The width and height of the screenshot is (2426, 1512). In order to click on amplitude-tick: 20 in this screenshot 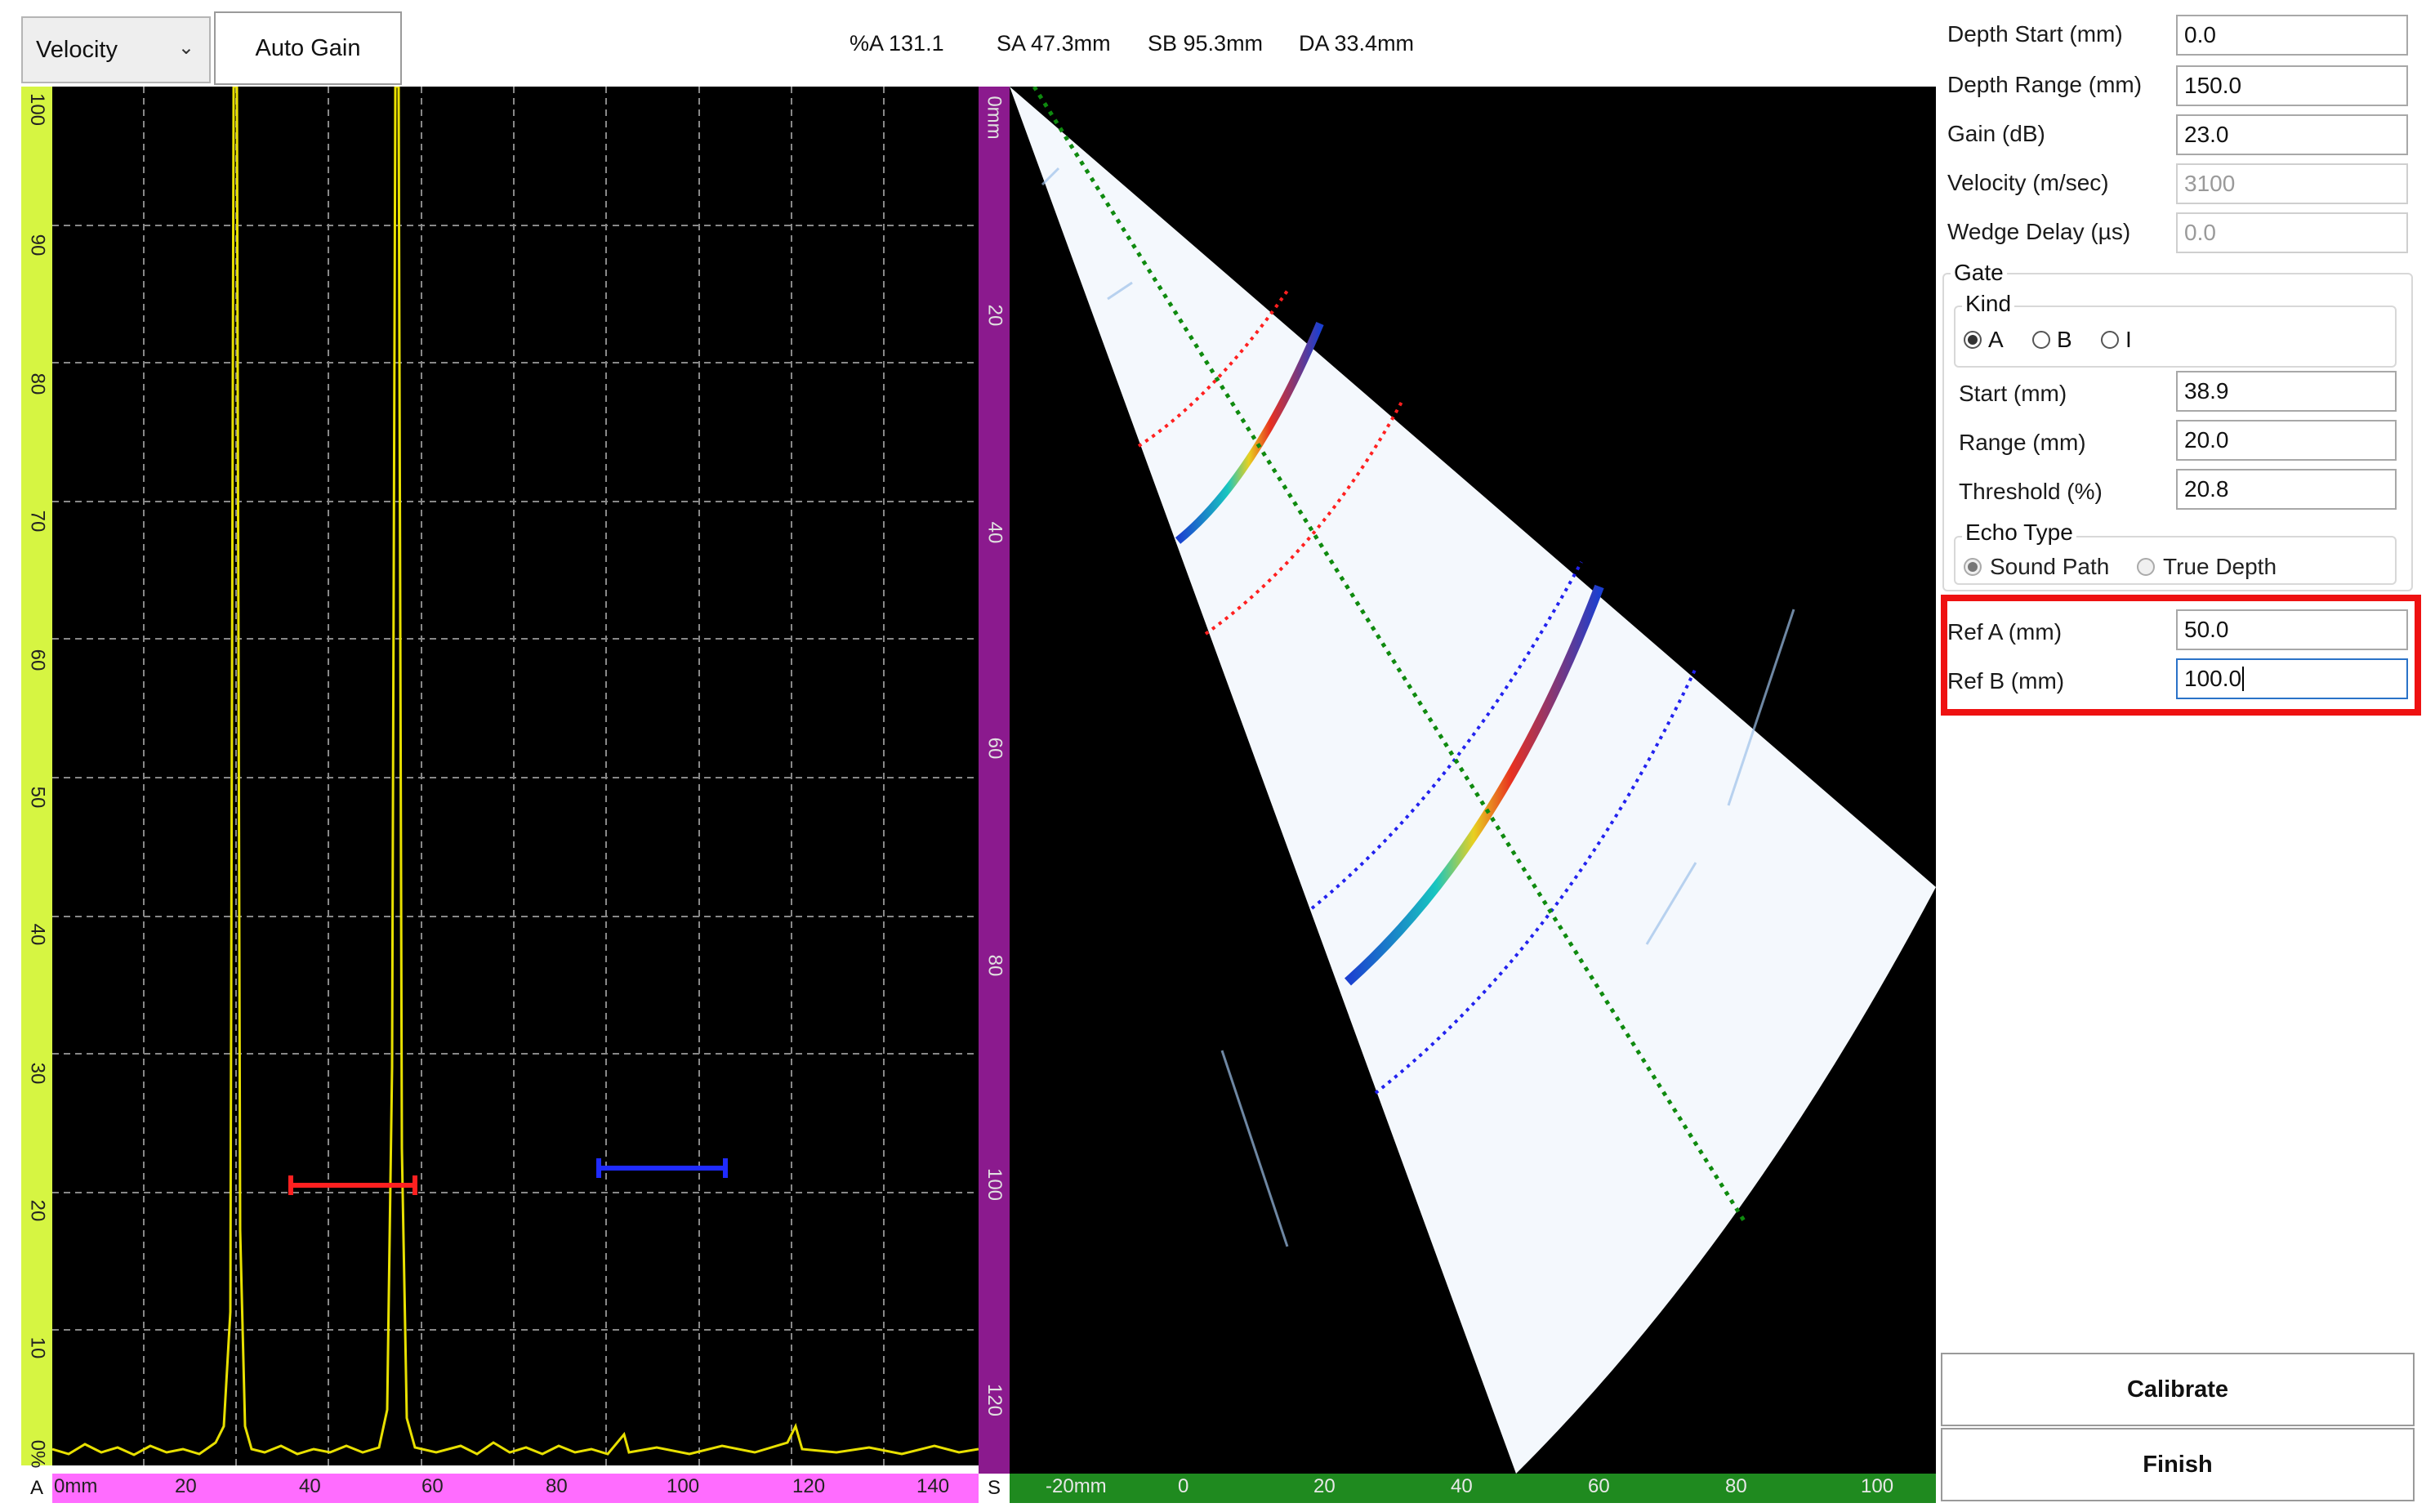, I will do `click(36, 1210)`.